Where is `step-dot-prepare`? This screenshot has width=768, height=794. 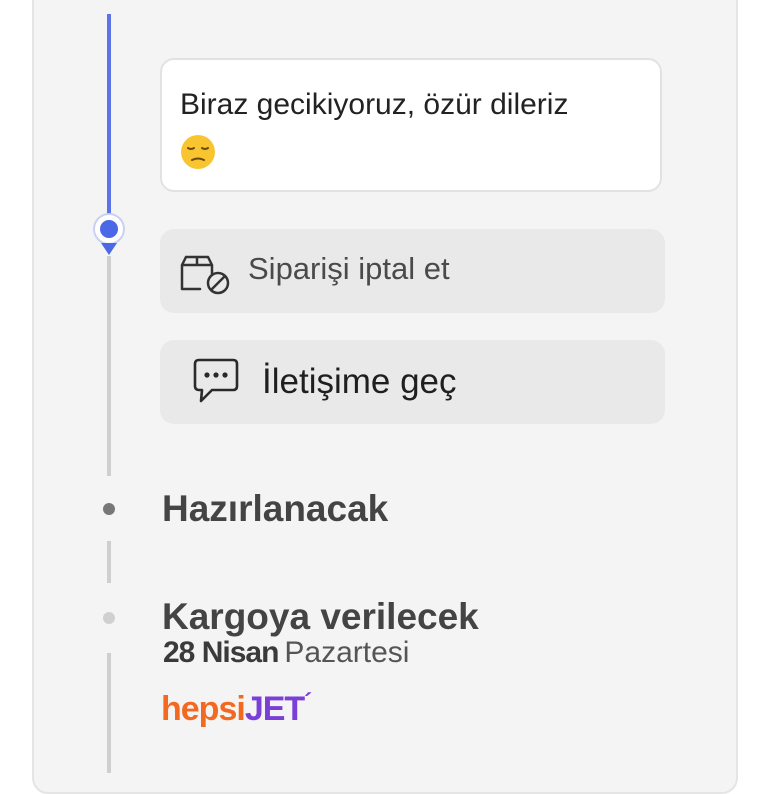 step-dot-prepare is located at coordinates (109, 509).